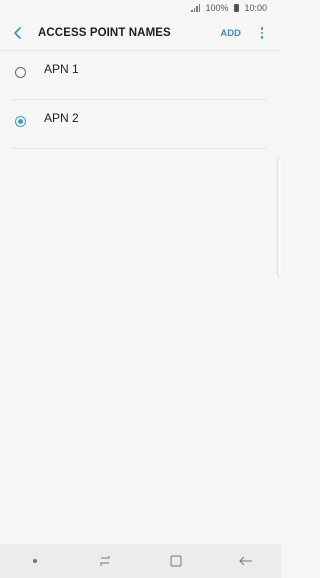  I want to click on status-bar: 100% 10:00, so click(140, 8).